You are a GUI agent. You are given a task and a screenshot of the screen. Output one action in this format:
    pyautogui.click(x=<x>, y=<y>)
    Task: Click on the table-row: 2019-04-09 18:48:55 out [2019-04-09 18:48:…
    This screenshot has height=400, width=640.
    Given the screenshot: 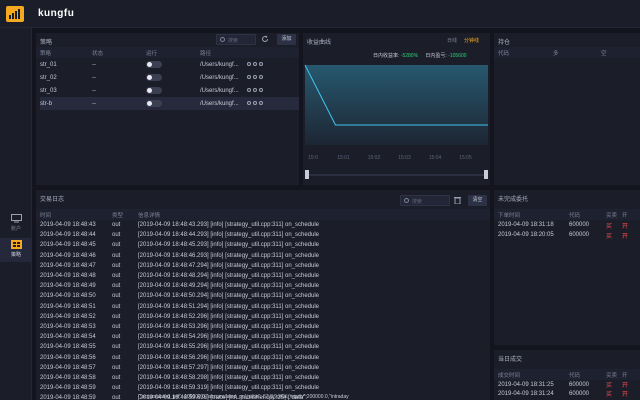 What is the action you would take?
    pyautogui.click(x=265, y=347)
    